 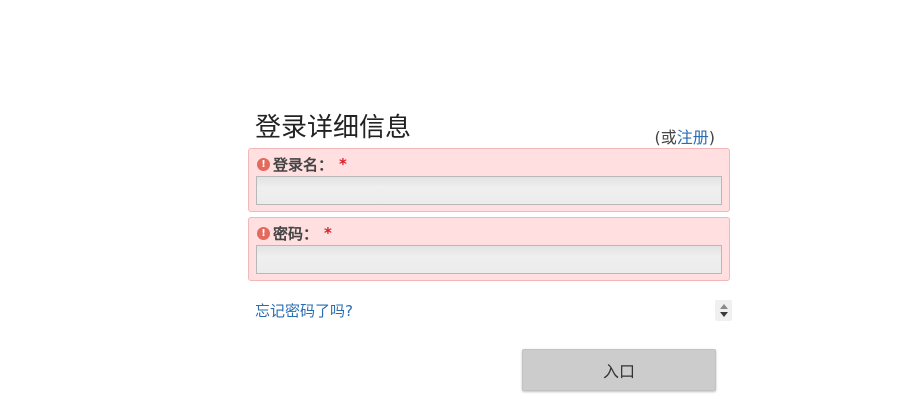 I want to click on username-field-group: ! 登录名： *, so click(x=489, y=180).